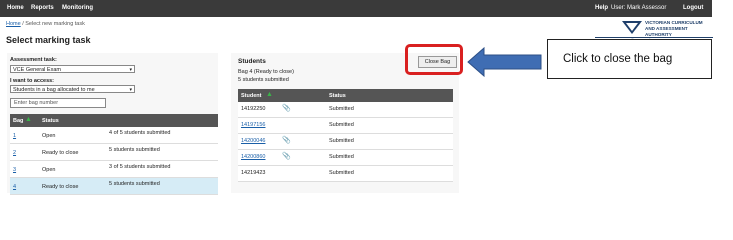 The width and height of the screenshot is (733, 240). I want to click on bag-row: 2 Ready to close 5 students submitted, so click(114, 152).